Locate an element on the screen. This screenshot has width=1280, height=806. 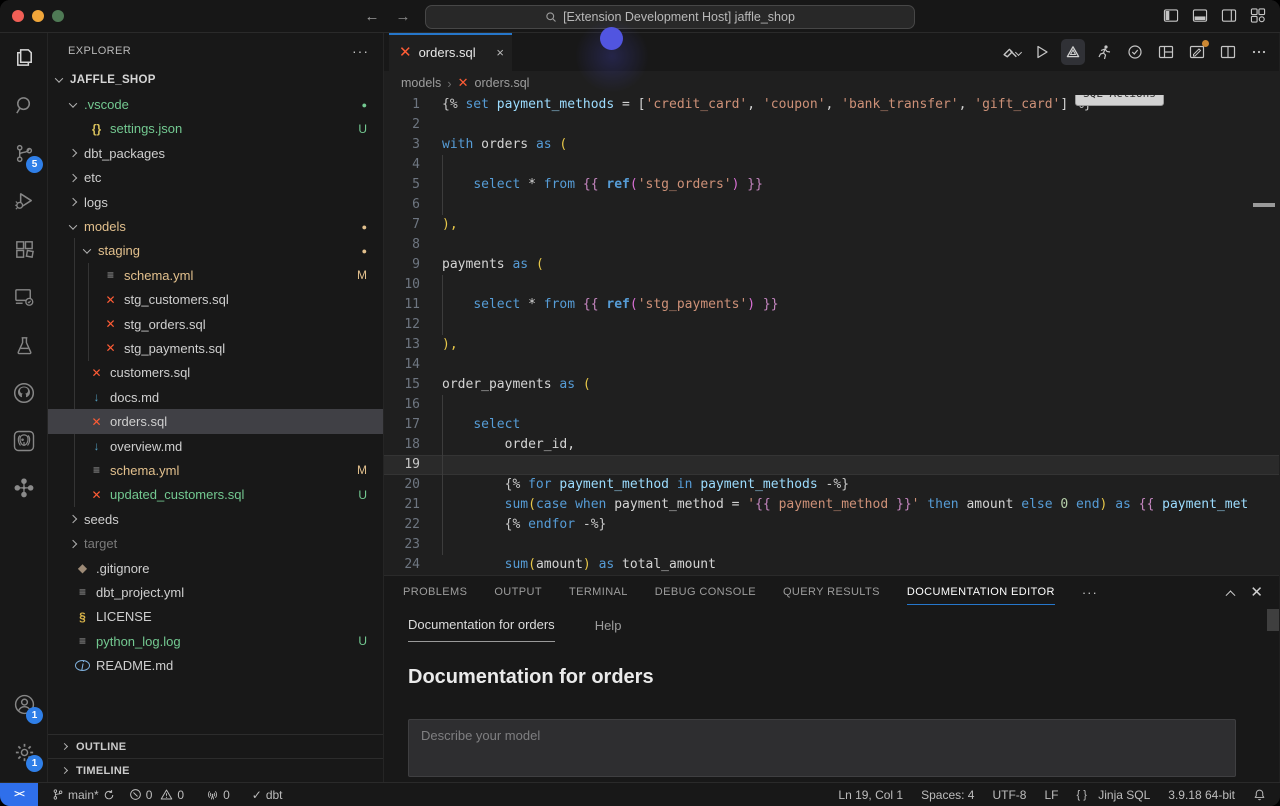
ports-item: 0 is located at coordinates (218, 795).